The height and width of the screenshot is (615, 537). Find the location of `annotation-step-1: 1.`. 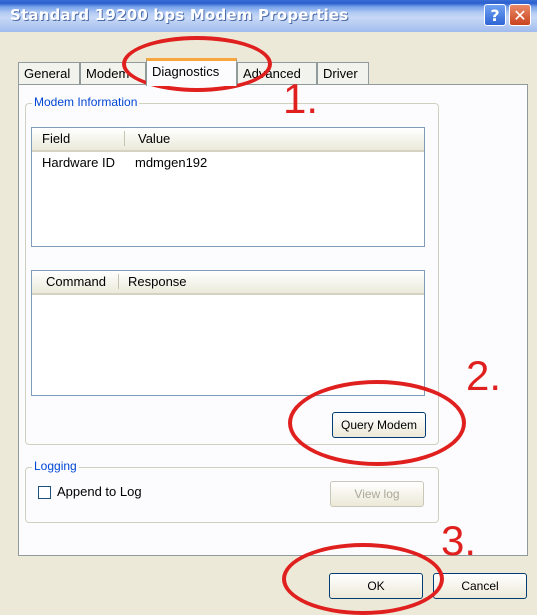

annotation-step-1: 1. is located at coordinates (301, 98).